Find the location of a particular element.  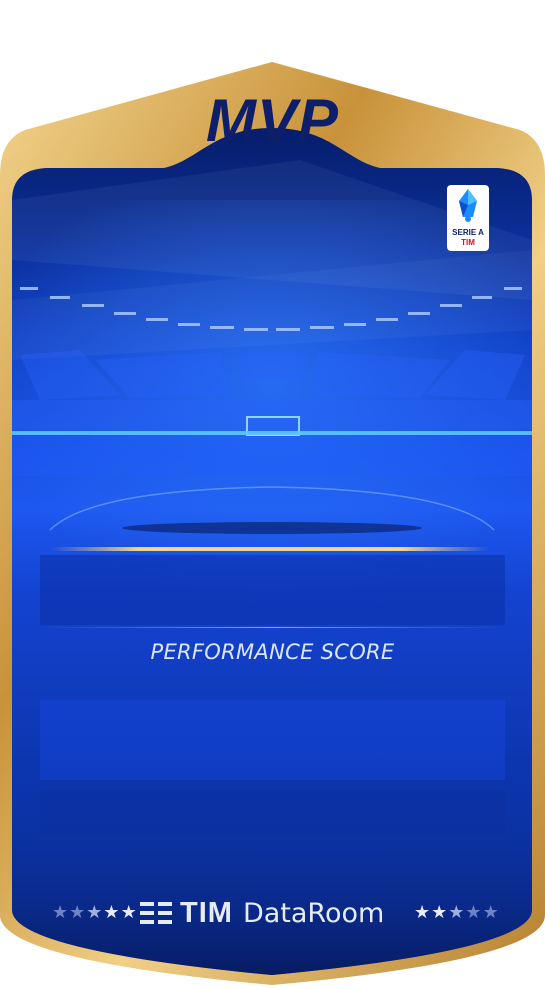

stars-right-decoration: ★★★★★ is located at coordinates (457, 912).